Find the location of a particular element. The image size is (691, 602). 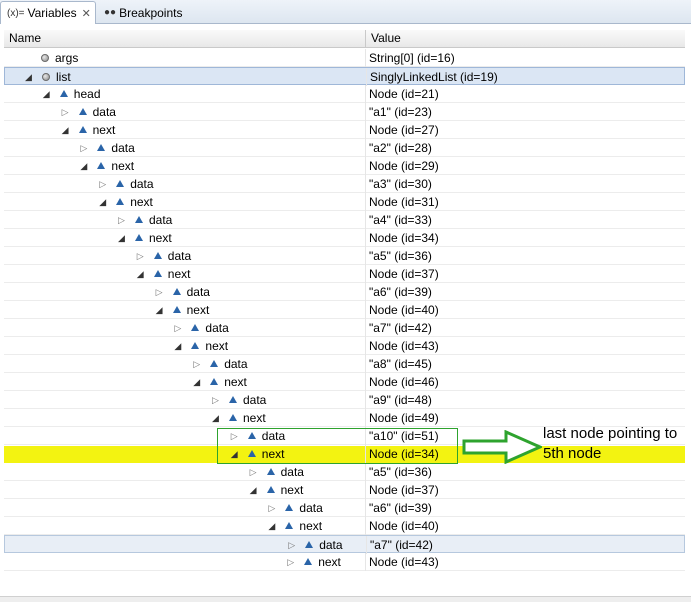

tree-row-name-cell: ◢ list is located at coordinates (186, 77).